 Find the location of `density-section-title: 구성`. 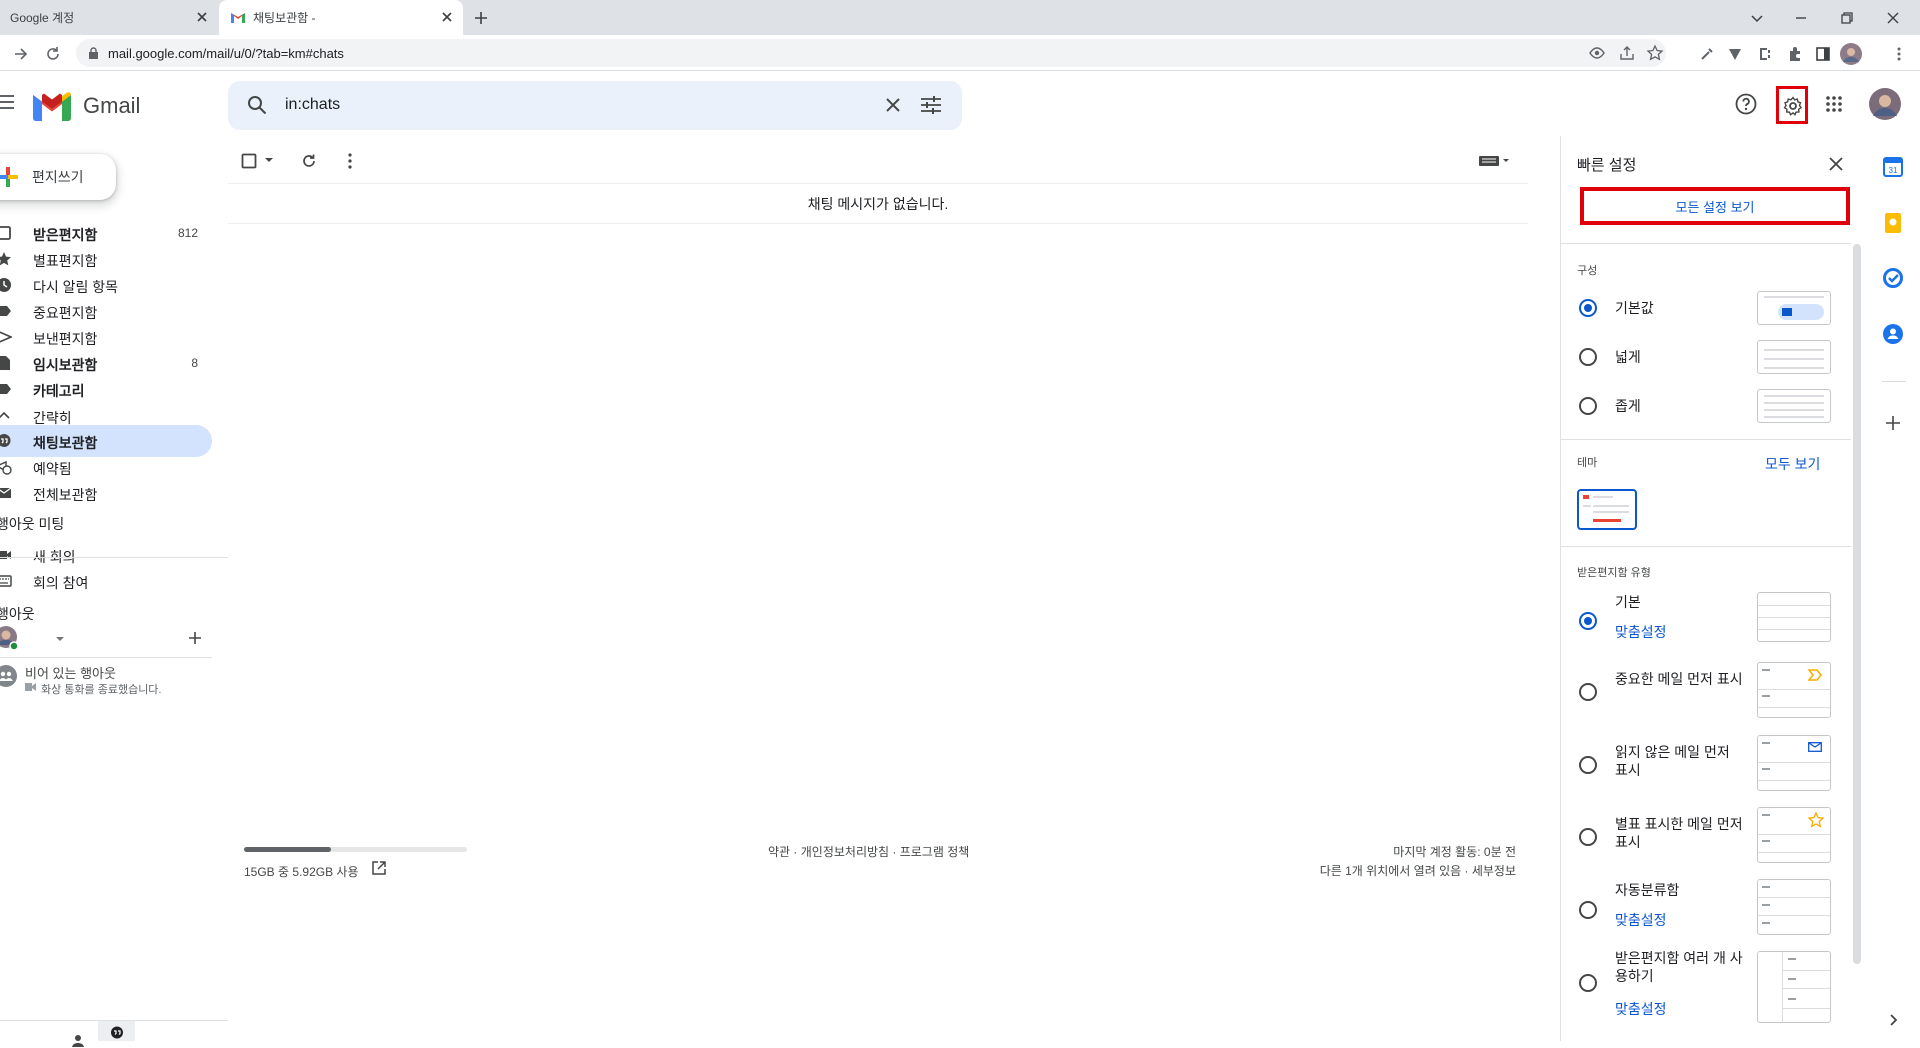

density-section-title: 구성 is located at coordinates (1587, 271).